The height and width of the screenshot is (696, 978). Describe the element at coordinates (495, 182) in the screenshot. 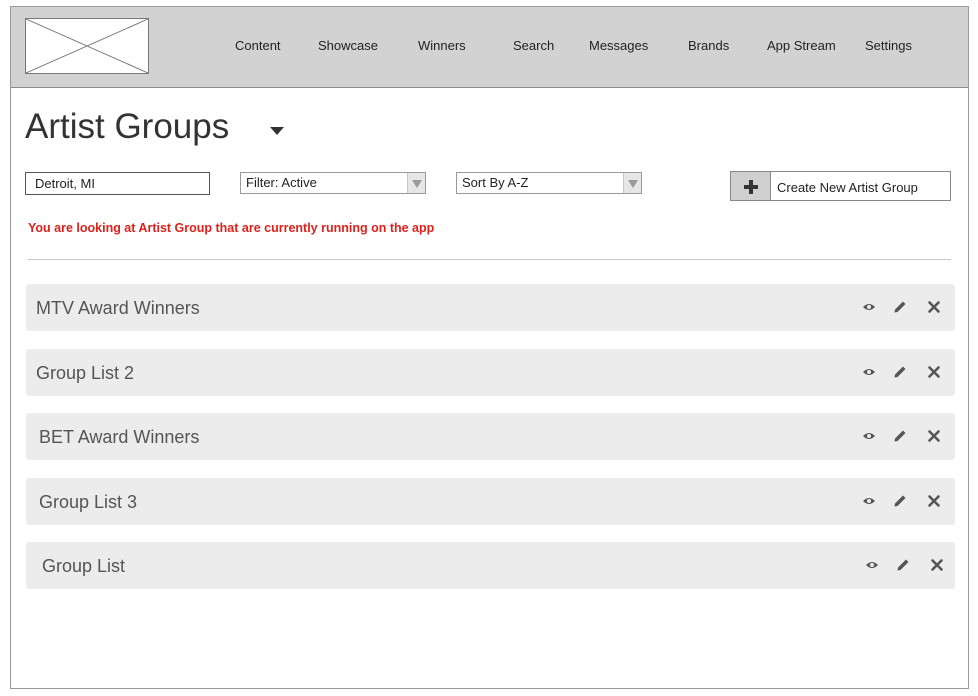

I see `sort-value: Sort By A-Z` at that location.